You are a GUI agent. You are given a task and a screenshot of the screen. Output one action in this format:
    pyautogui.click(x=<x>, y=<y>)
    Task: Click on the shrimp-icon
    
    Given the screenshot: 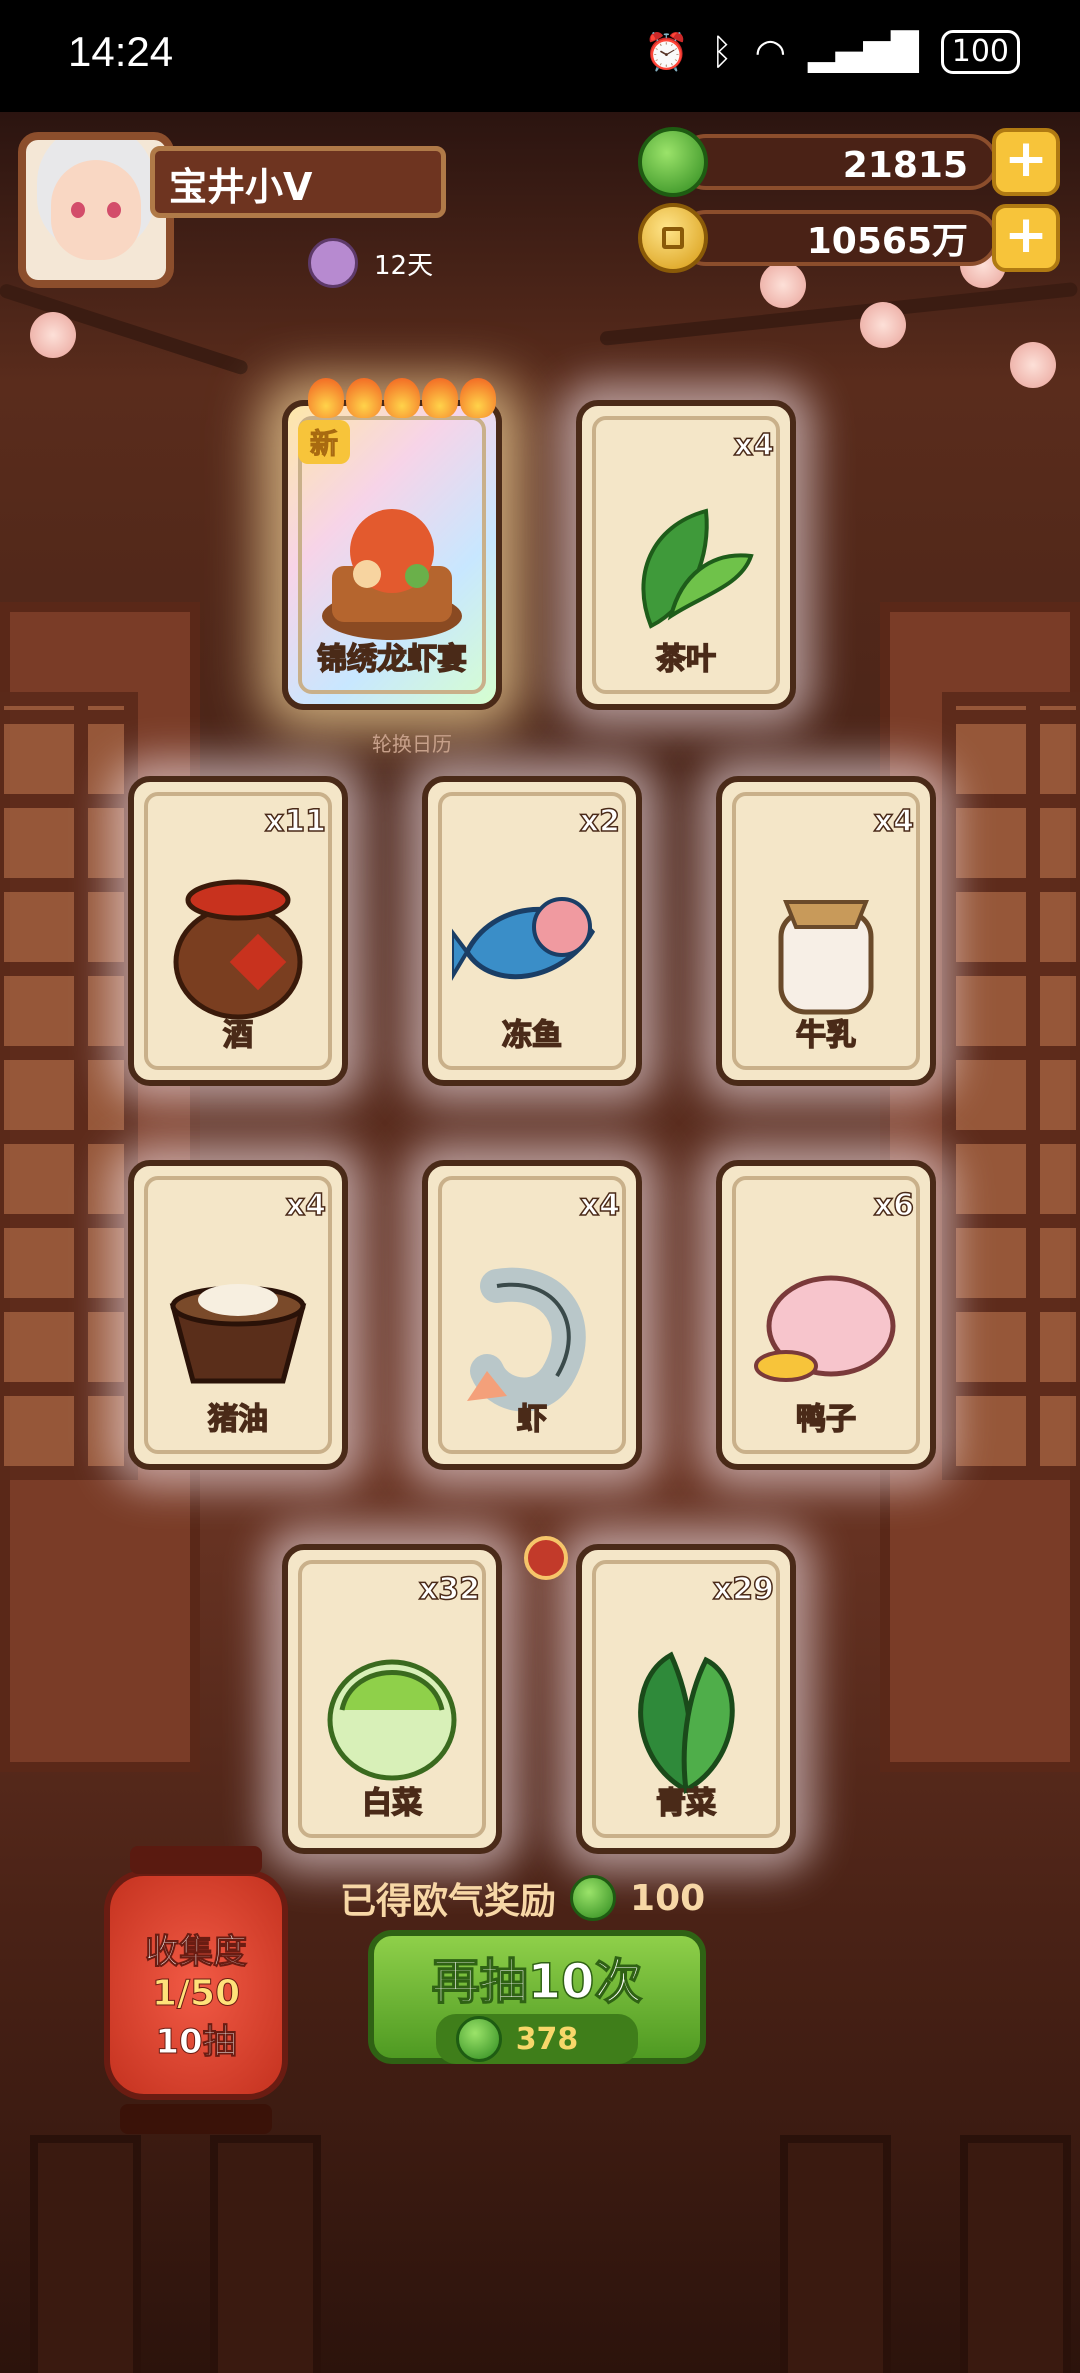 What is the action you would take?
    pyautogui.click(x=526, y=1339)
    